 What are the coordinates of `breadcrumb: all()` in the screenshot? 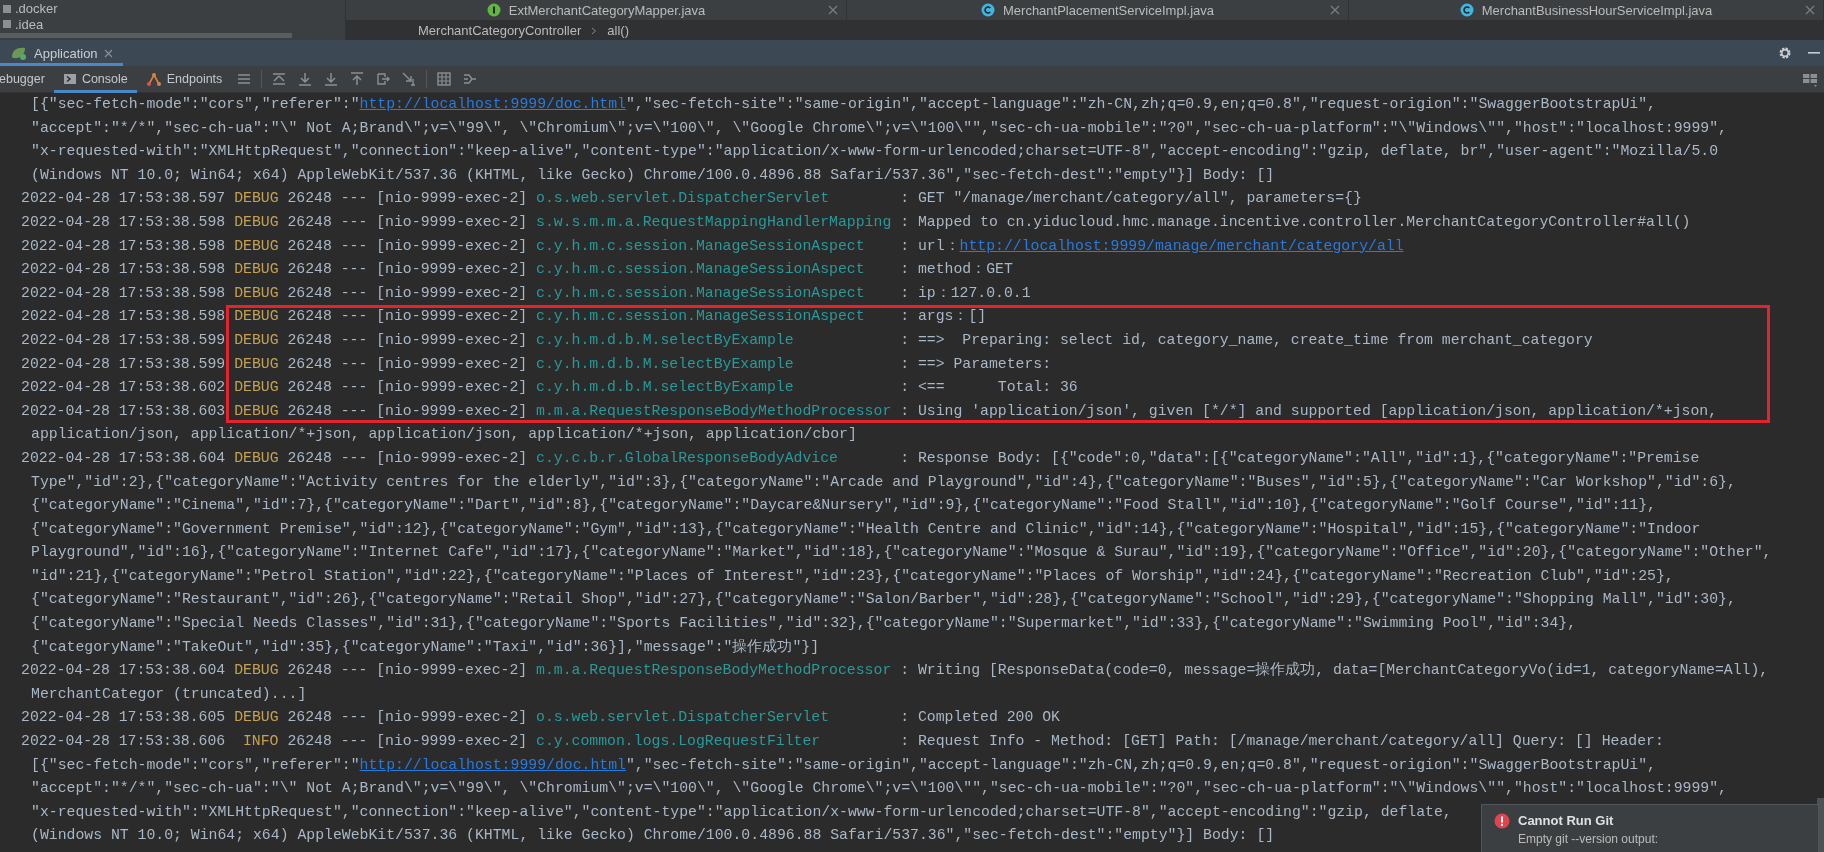 It's located at (618, 30).